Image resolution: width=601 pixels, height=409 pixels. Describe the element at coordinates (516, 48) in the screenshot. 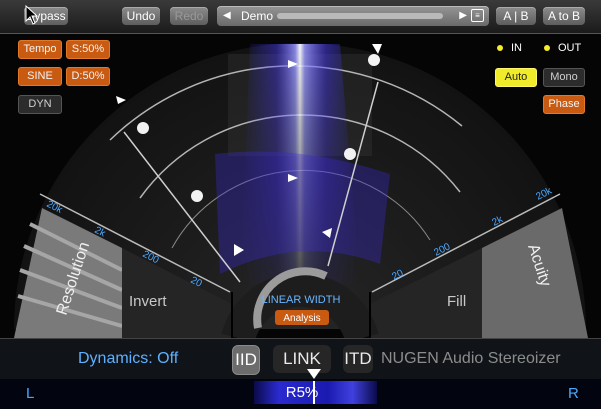

I see `in-label: IN` at that location.